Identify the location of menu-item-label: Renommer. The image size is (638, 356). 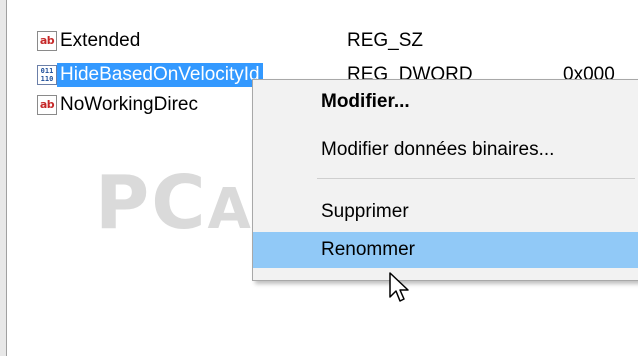
(368, 249).